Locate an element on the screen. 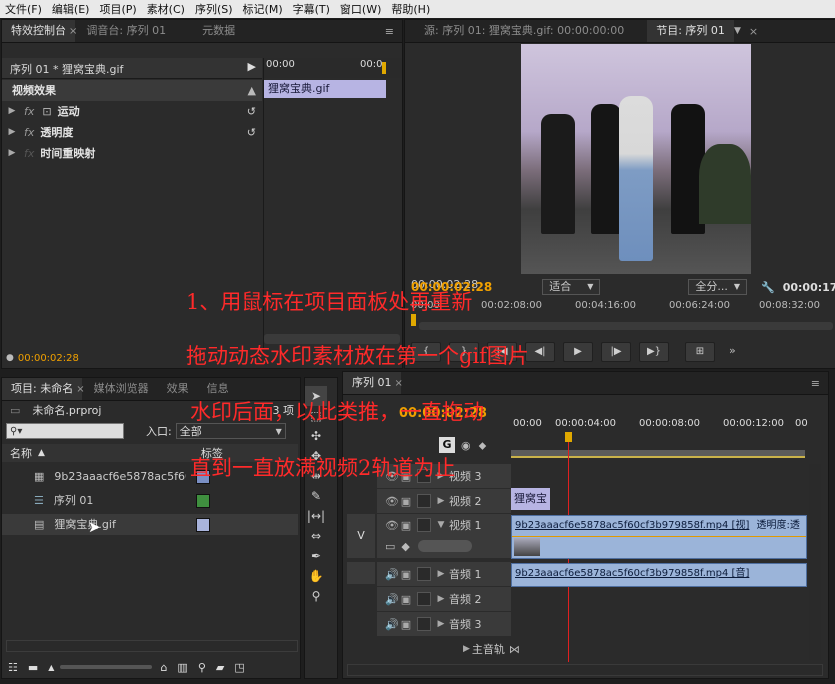 Image resolution: width=835 pixels, height=684 pixels. zoom-out-icon: ▲ is located at coordinates (51, 667).